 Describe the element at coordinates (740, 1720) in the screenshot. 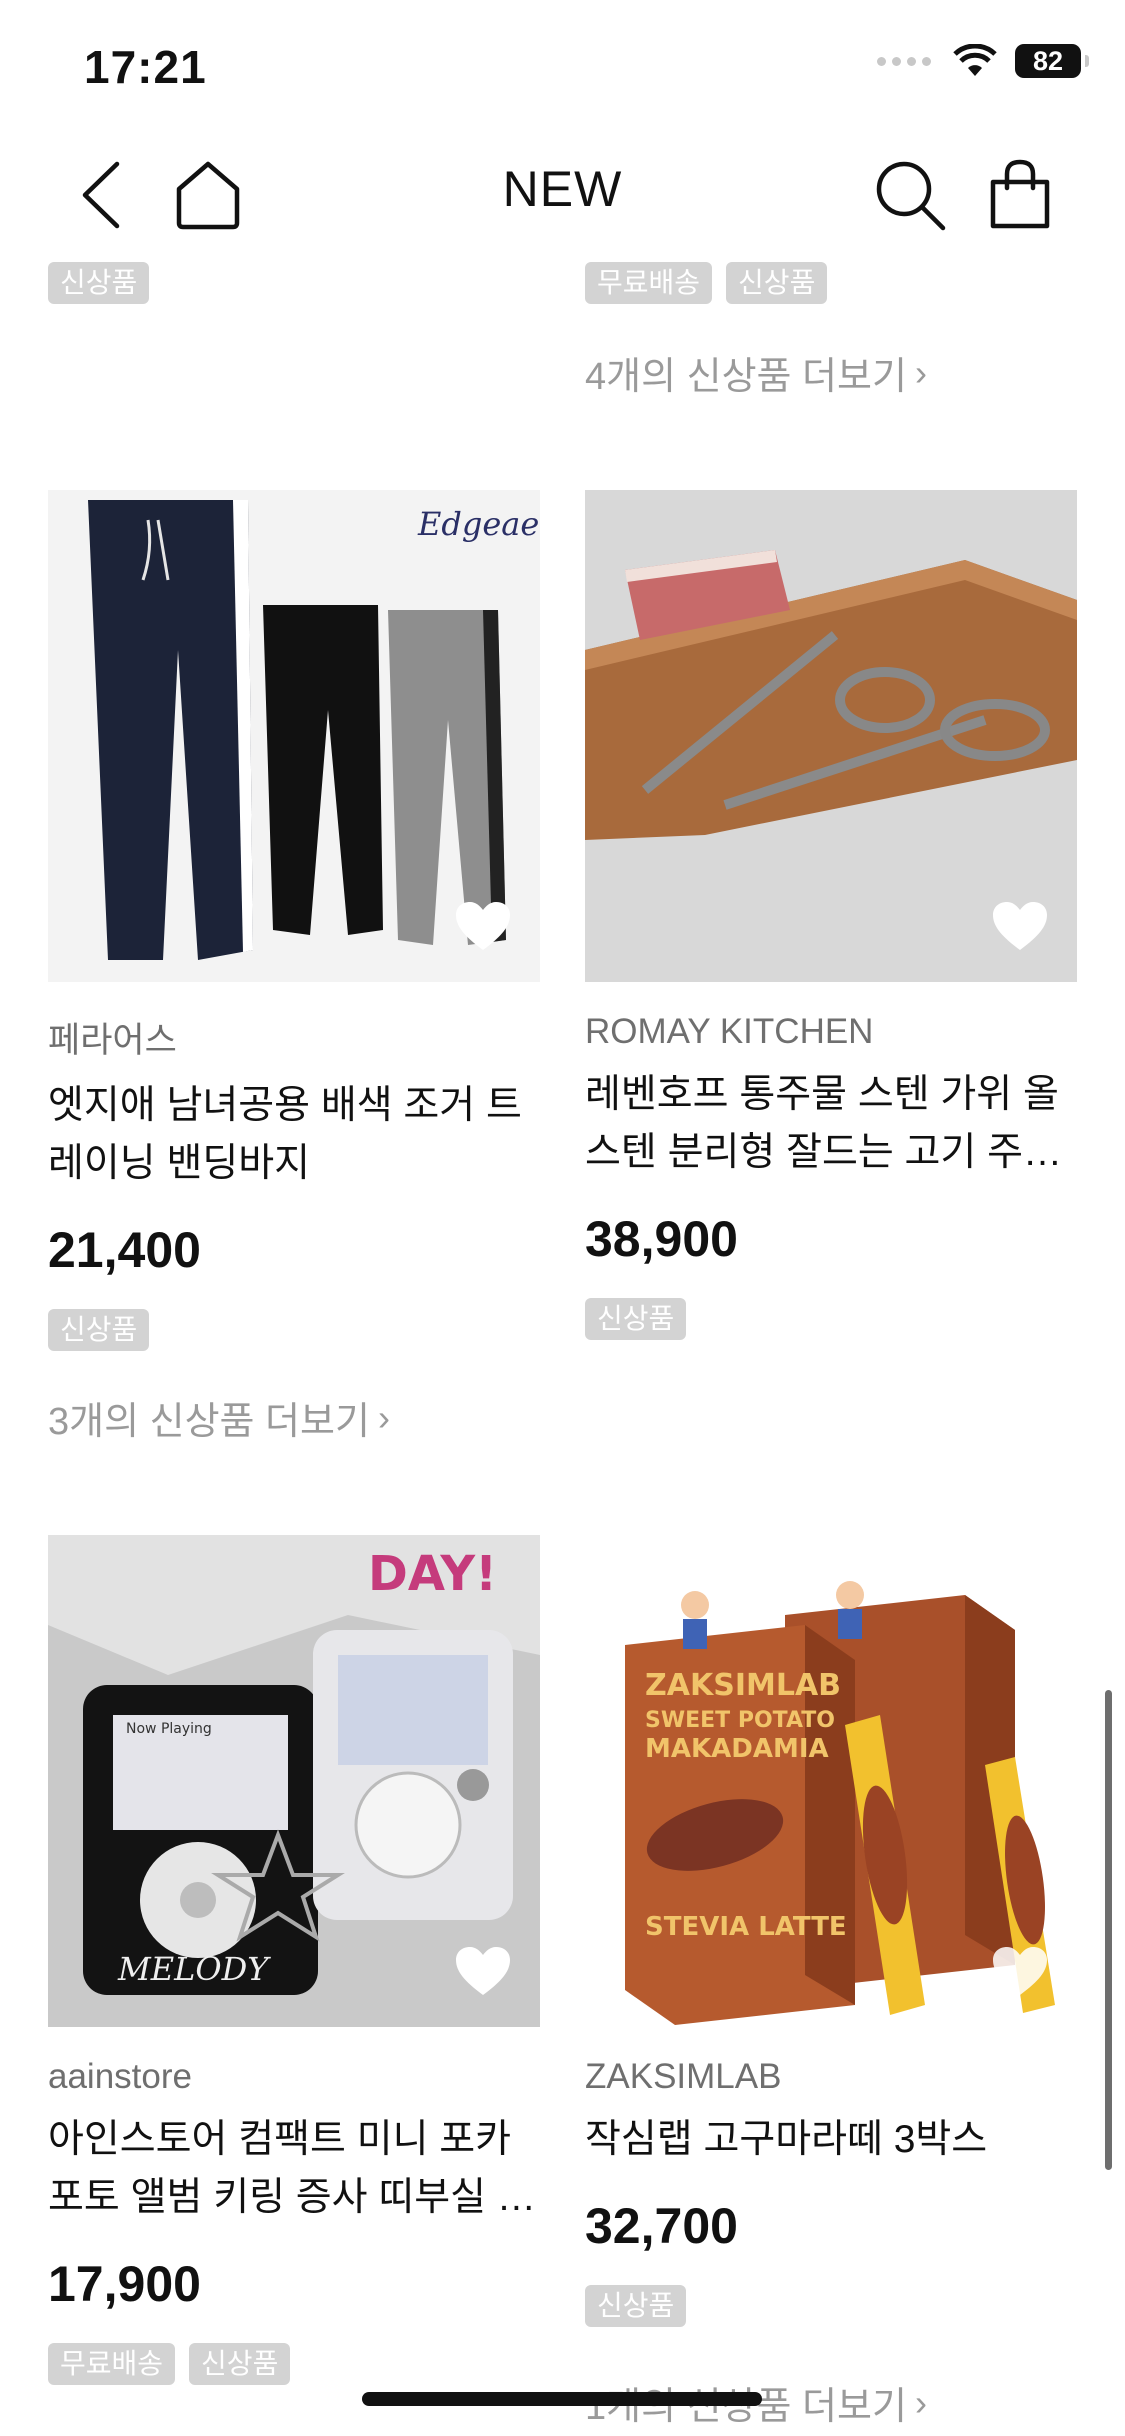

I see `image-text: SWEET POTATO` at that location.